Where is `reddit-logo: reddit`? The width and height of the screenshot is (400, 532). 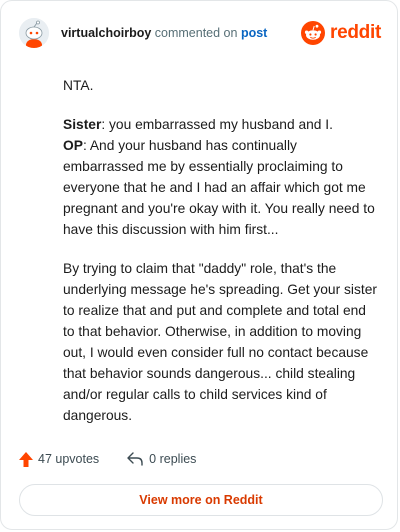
reddit-logo: reddit is located at coordinates (341, 33).